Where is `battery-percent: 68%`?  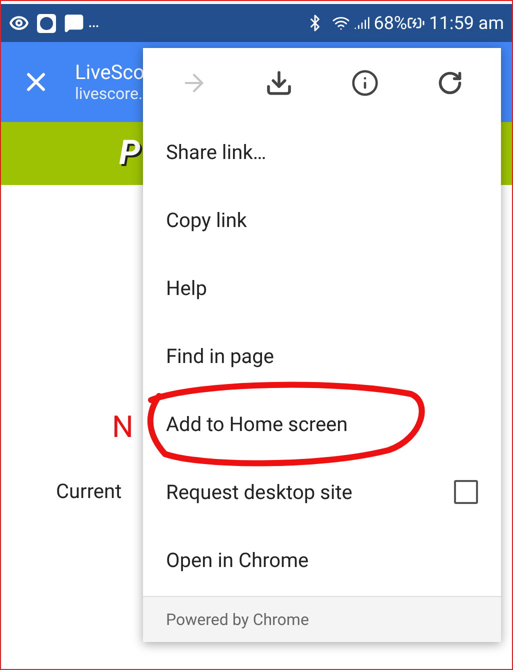 battery-percent: 68% is located at coordinates (391, 24).